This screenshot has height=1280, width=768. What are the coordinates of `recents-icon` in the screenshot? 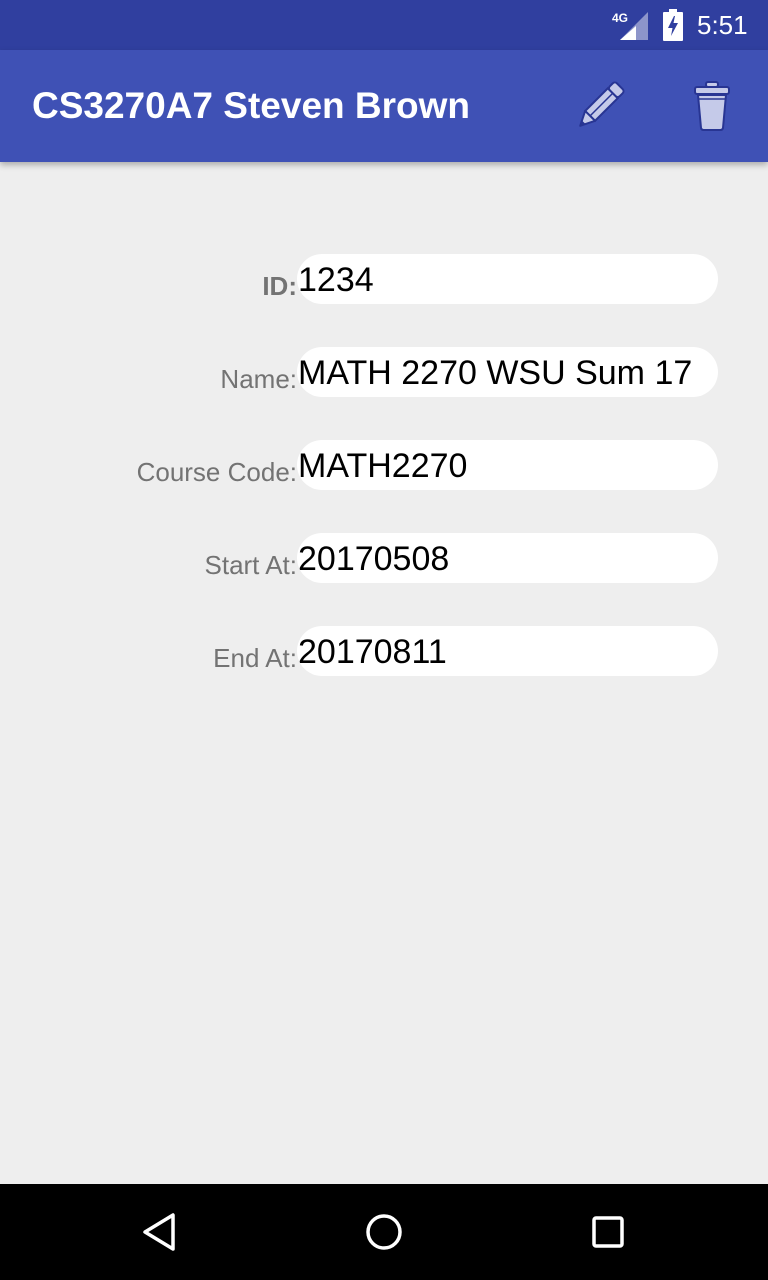 It's located at (608, 1232).